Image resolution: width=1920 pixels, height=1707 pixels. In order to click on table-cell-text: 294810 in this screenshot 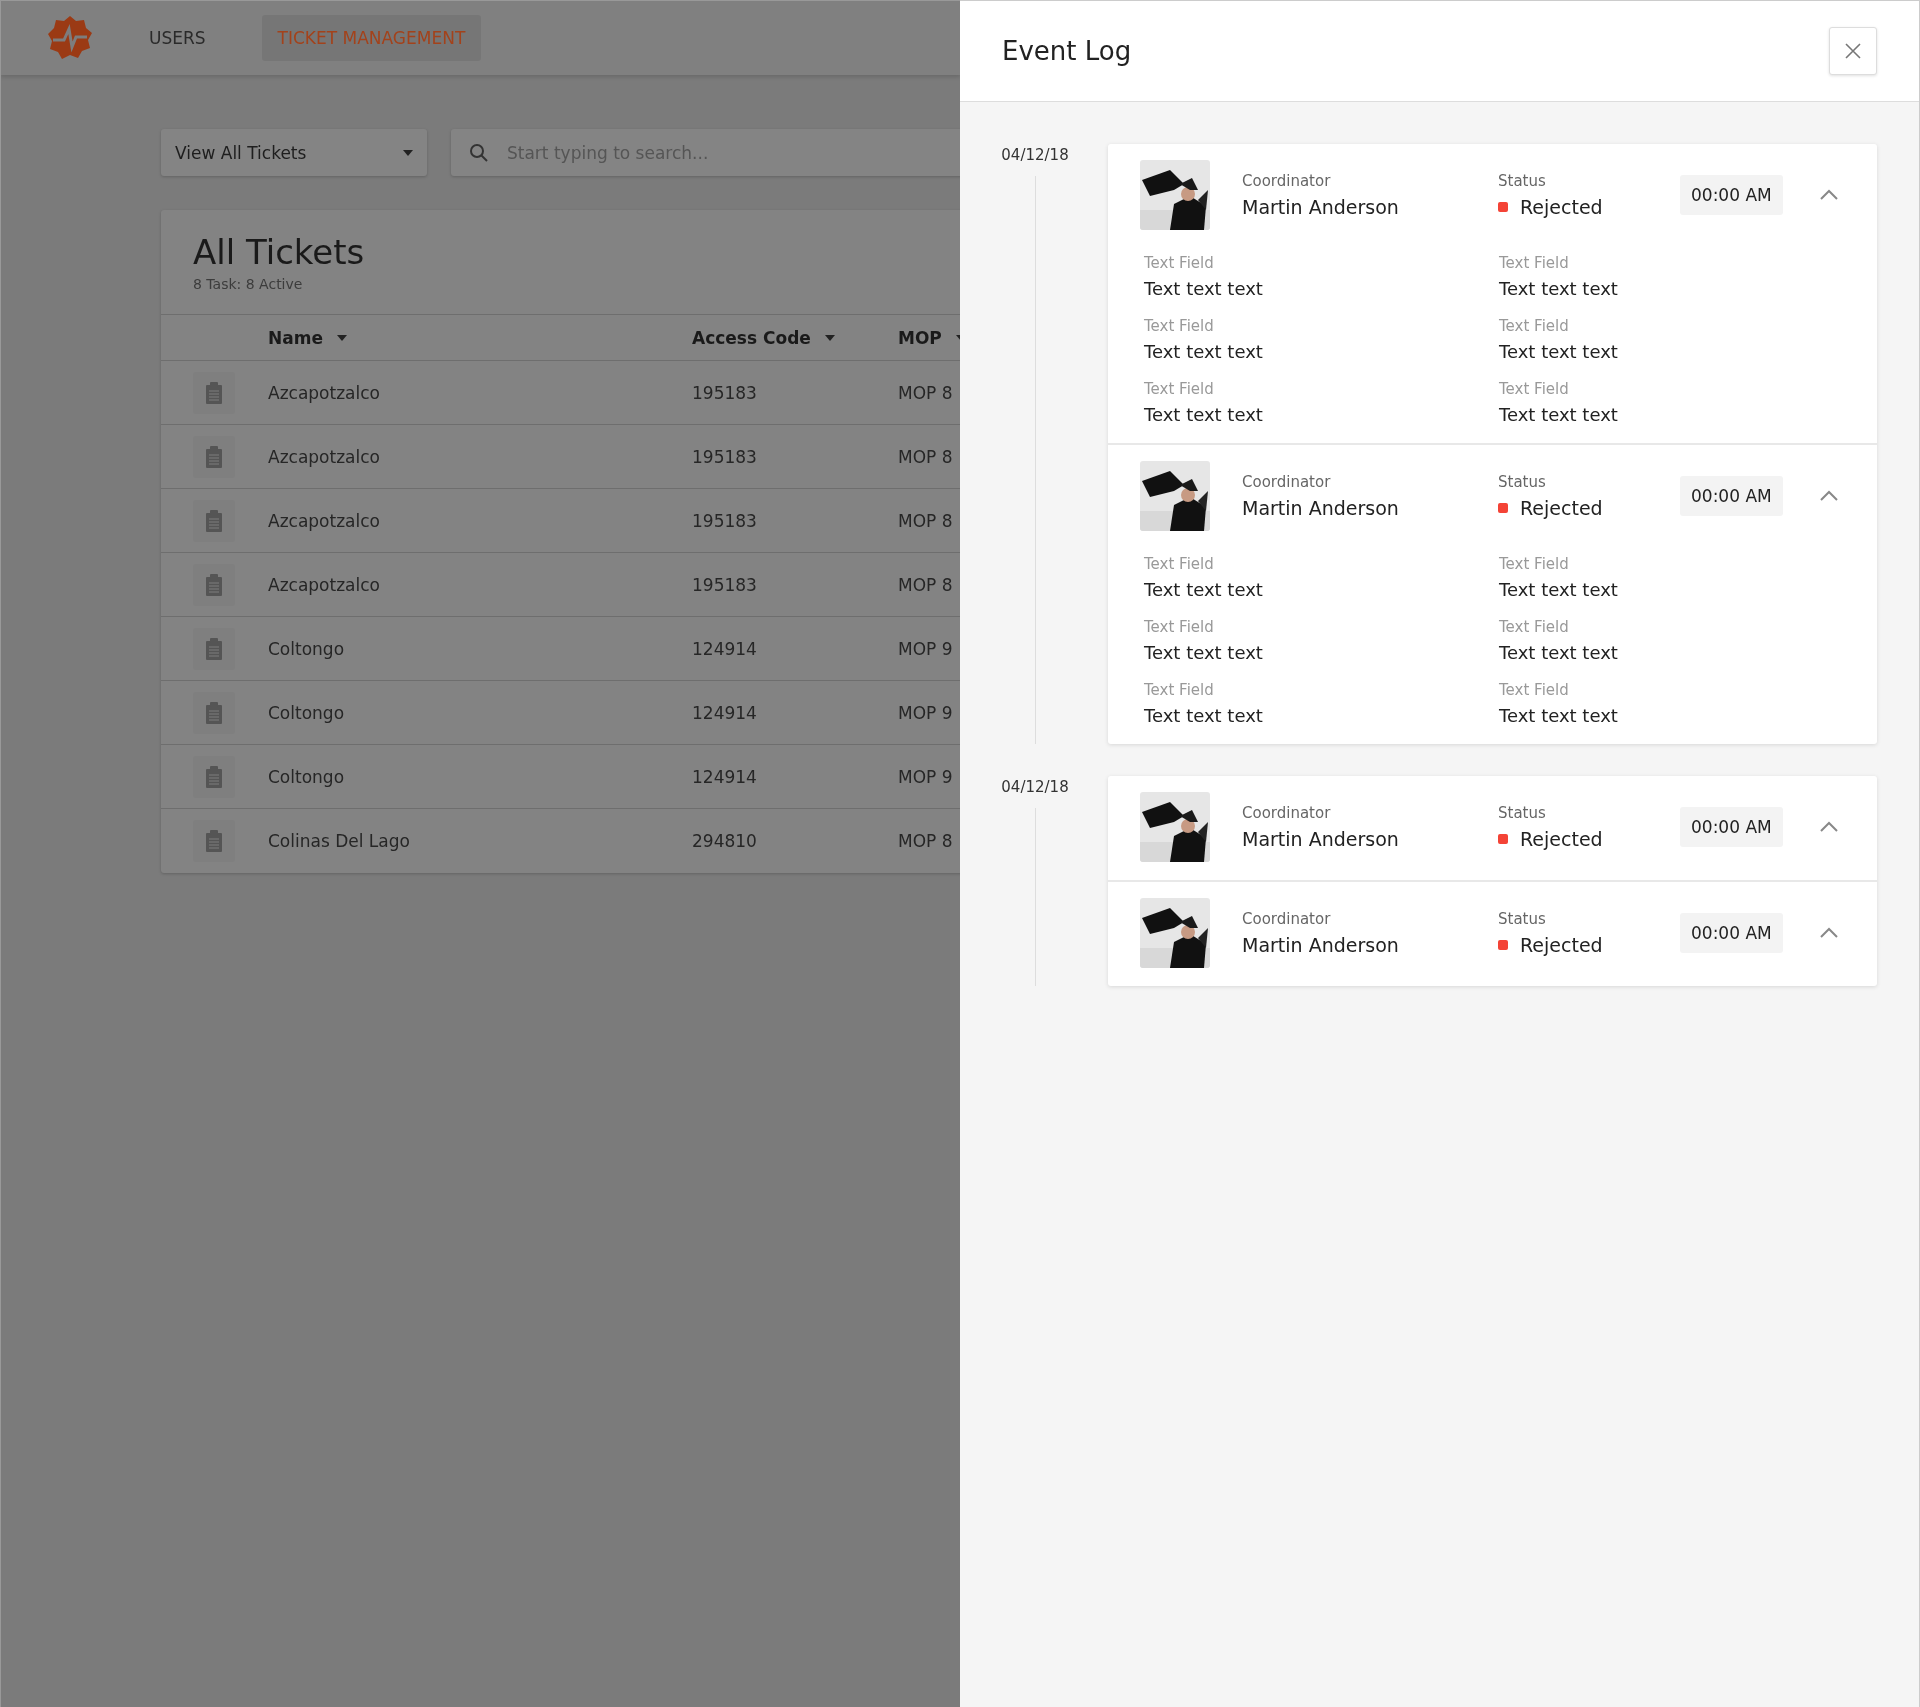, I will do `click(725, 841)`.